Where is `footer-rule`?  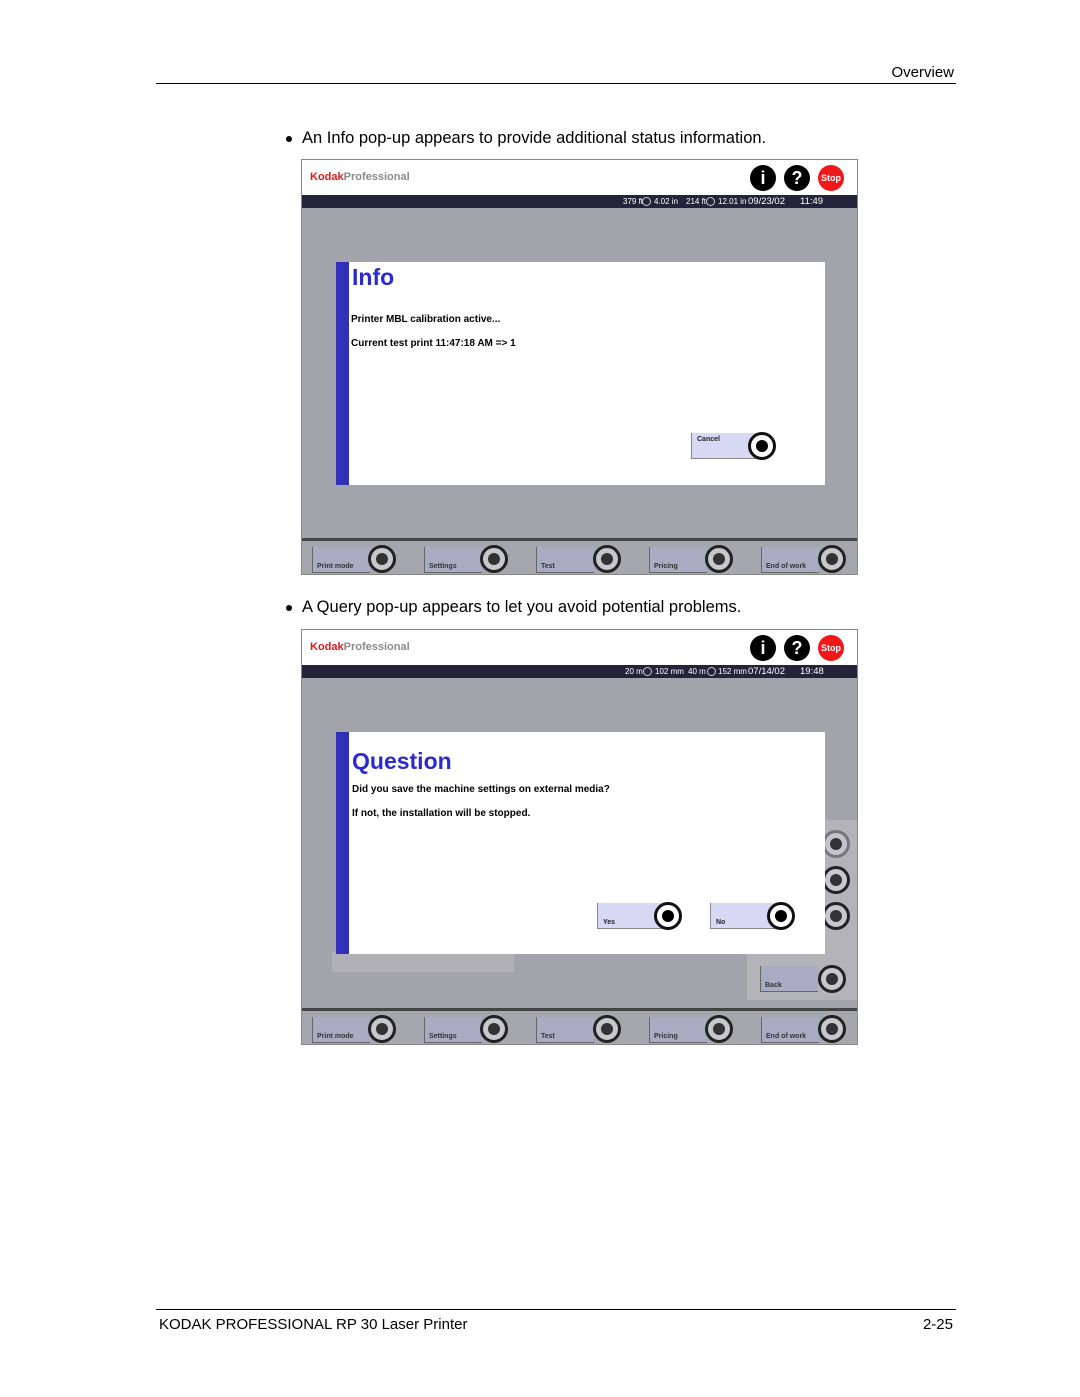
footer-rule is located at coordinates (556, 1309).